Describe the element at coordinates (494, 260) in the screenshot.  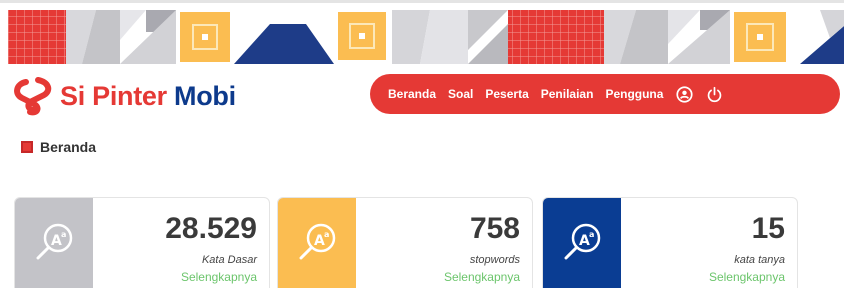
I see `card-label: stopwords` at that location.